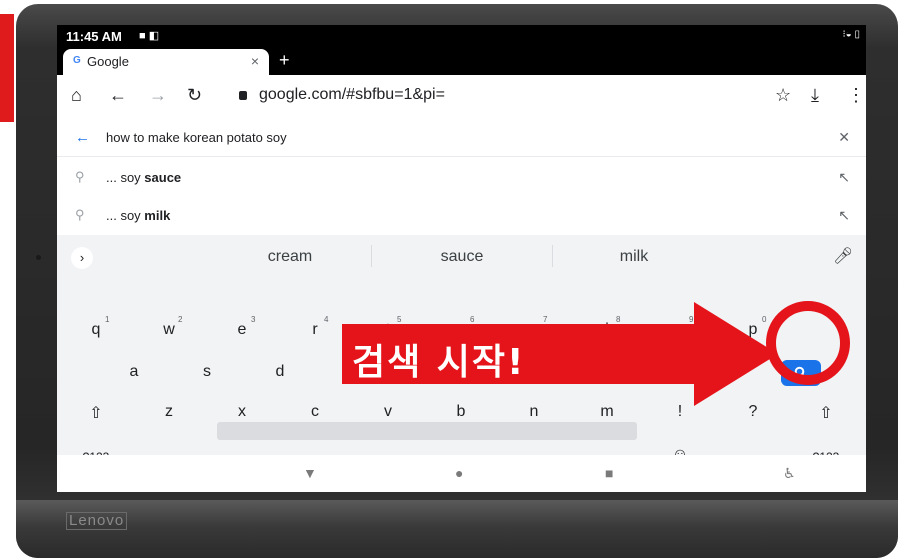 This screenshot has width=899, height=560. I want to click on annotation-circle, so click(808, 343).